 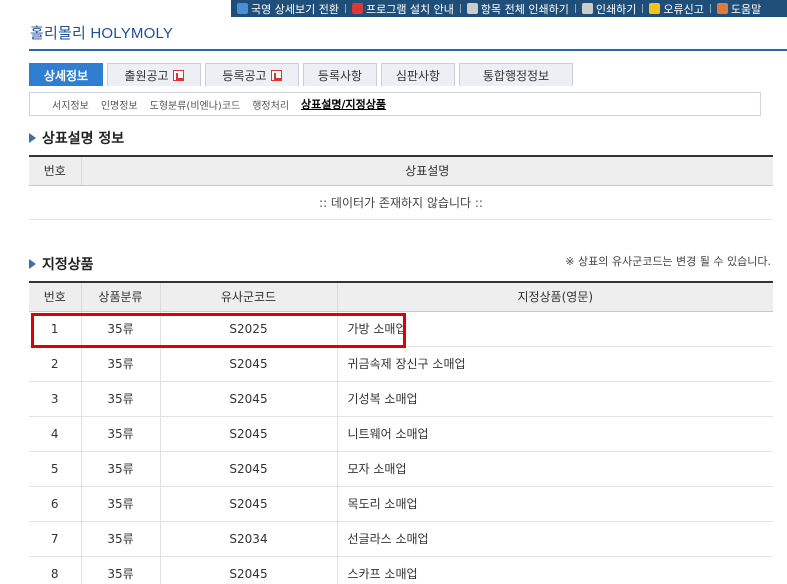 I want to click on designated-goods: 기성복 소매업, so click(x=555, y=399).